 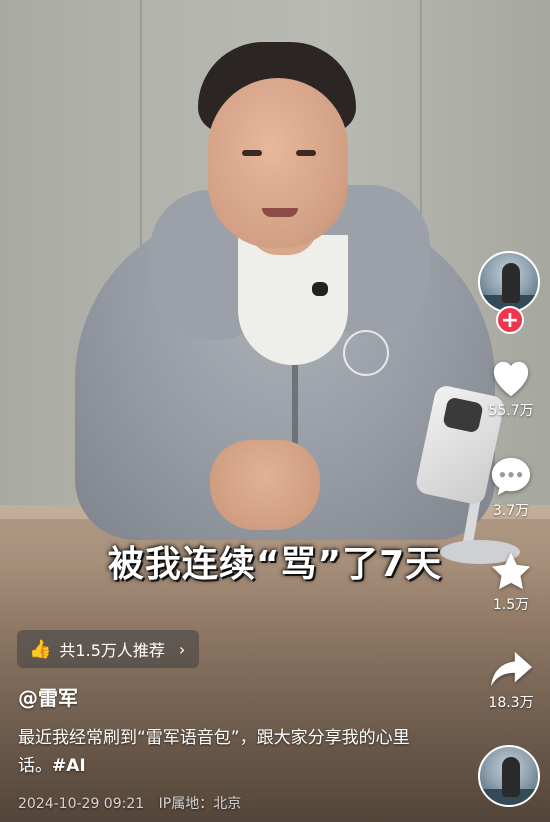 What do you see at coordinates (510, 320) in the screenshot?
I see `follow-button: +` at bounding box center [510, 320].